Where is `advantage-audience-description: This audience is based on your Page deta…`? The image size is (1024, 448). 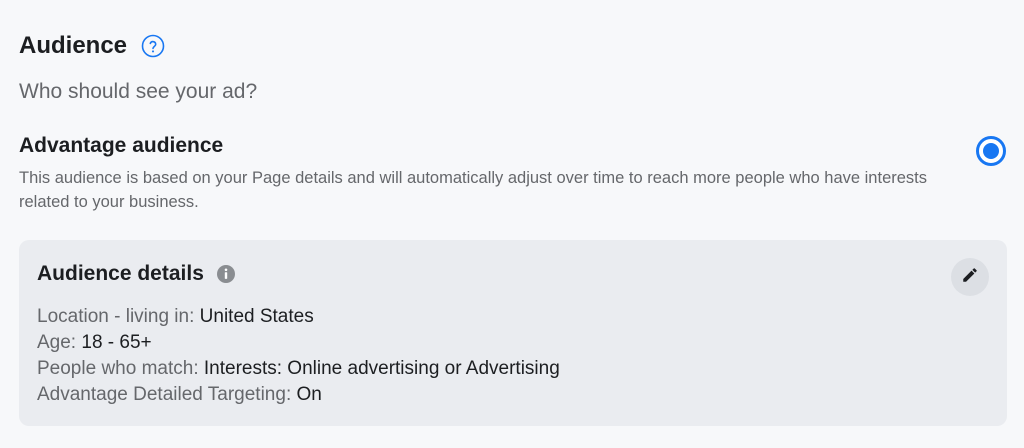
advantage-audience-description: This audience is based on your Page deta… is located at coordinates (473, 190).